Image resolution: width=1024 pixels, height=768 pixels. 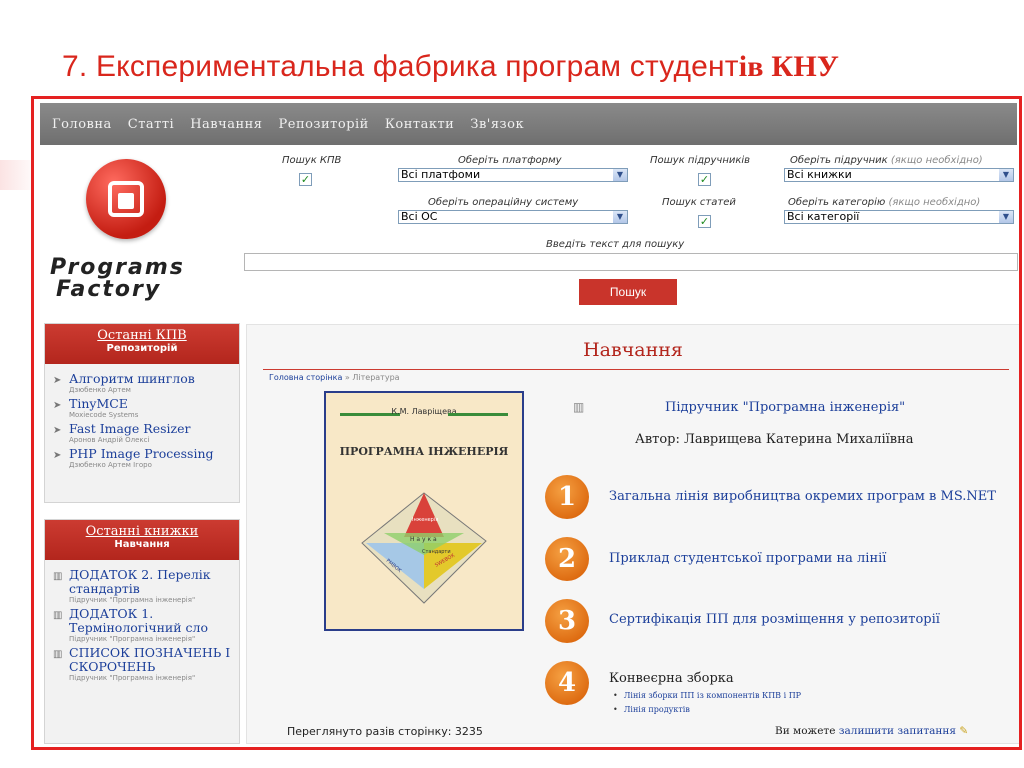 What do you see at coordinates (789, 66) in the screenshot?
I see `slide-title-tail: ів КНУ` at bounding box center [789, 66].